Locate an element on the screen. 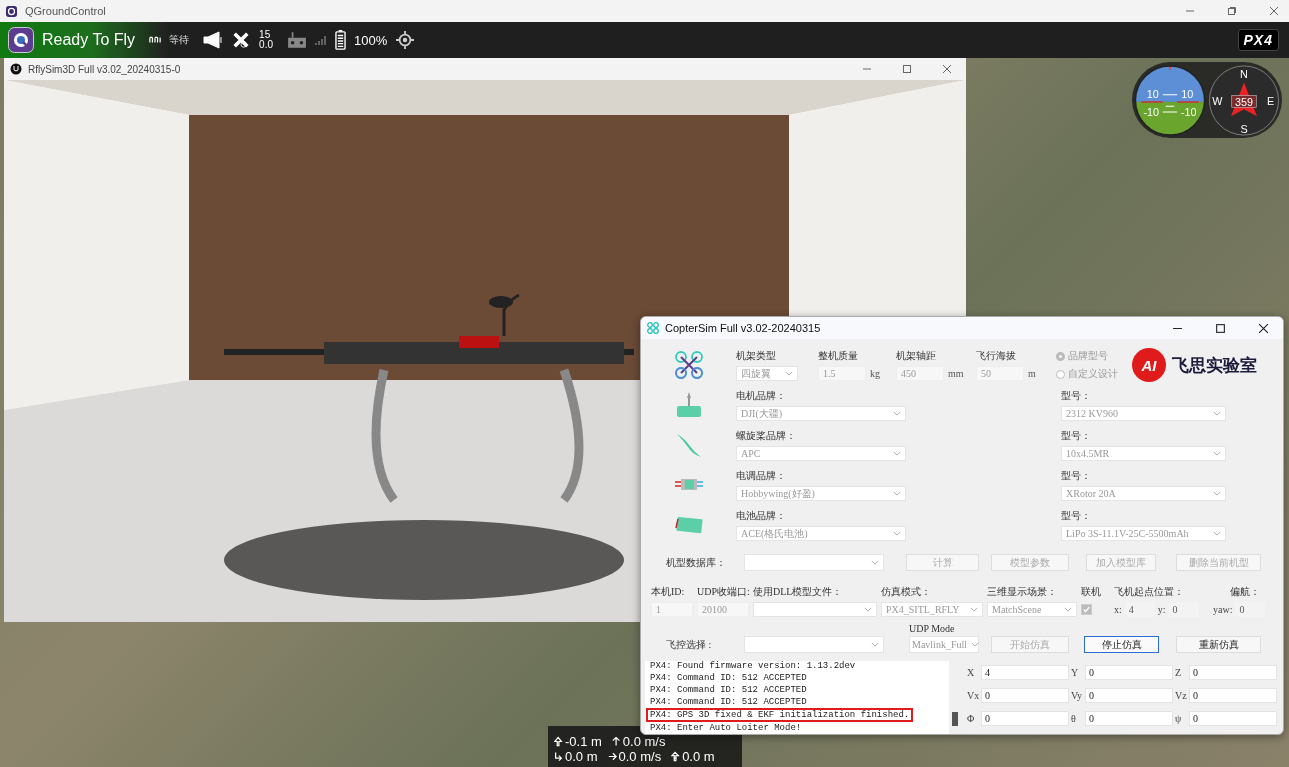 The image size is (1289, 767). field-label: 整机质量 is located at coordinates (838, 356).